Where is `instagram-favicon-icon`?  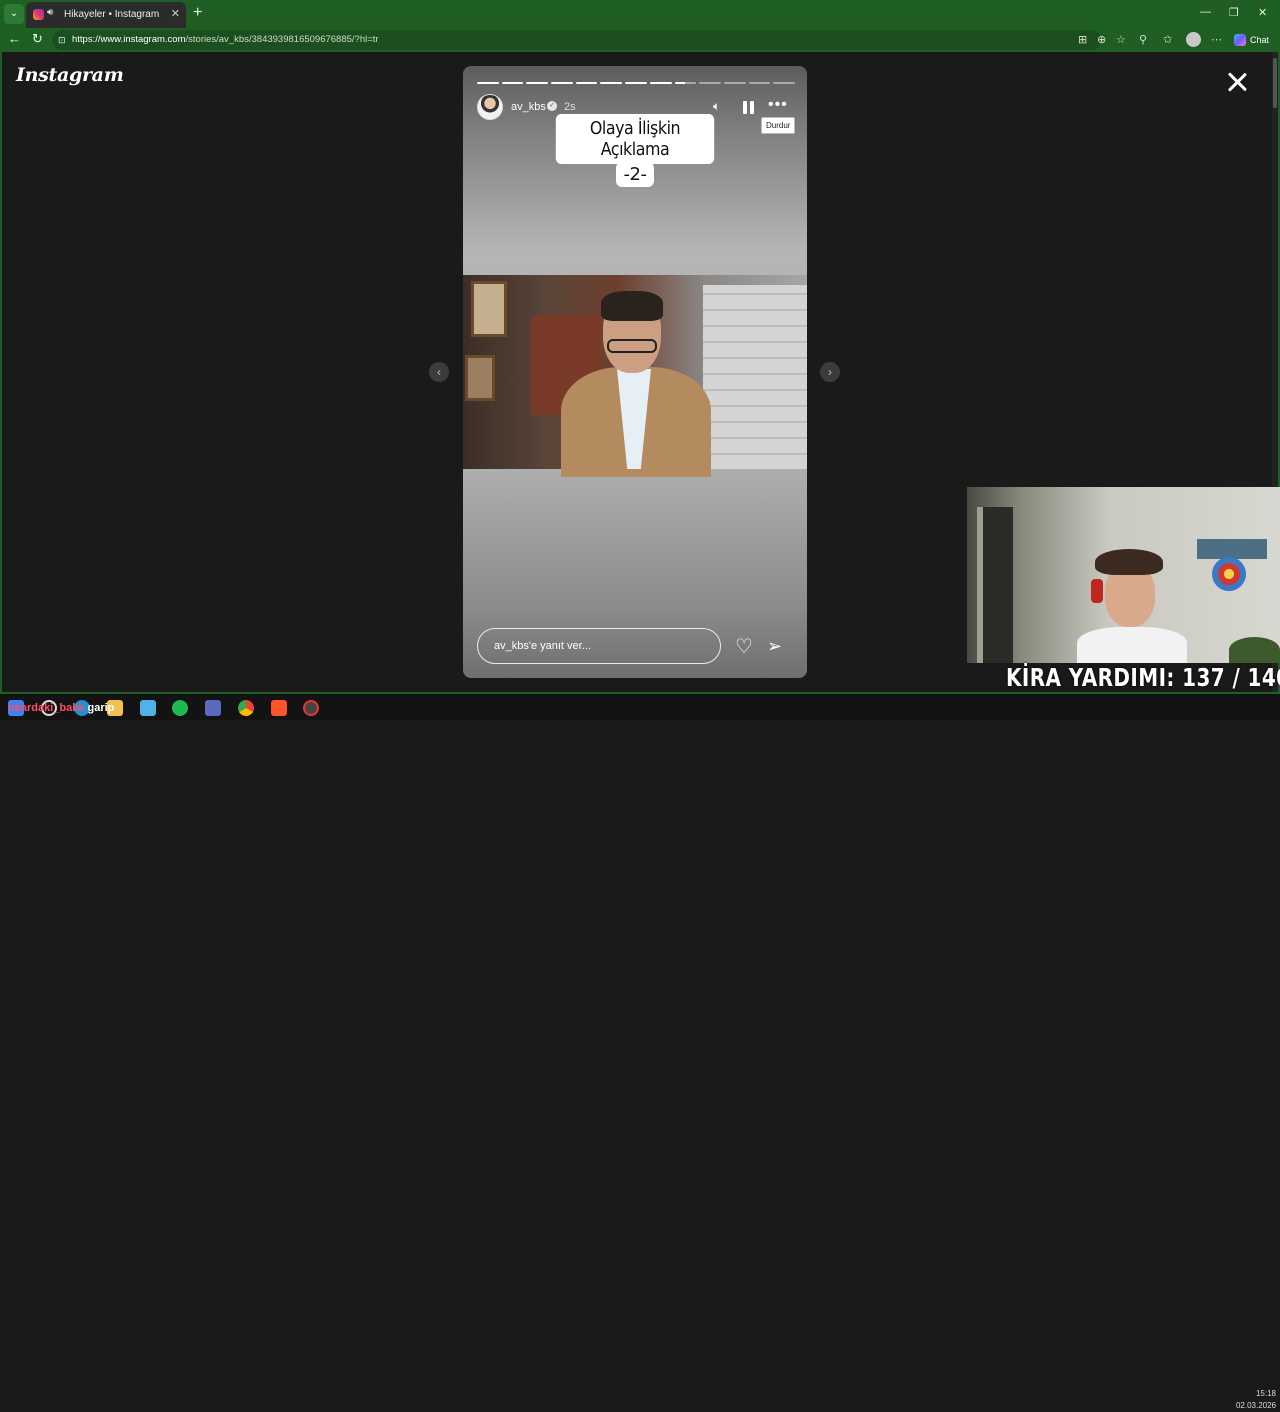 instagram-favicon-icon is located at coordinates (38, 14).